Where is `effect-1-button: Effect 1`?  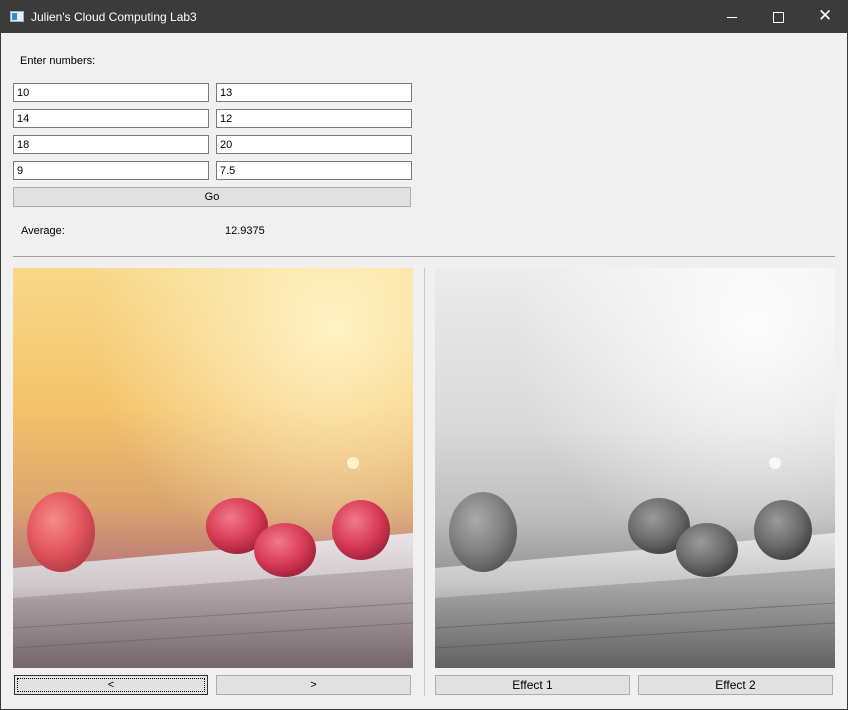
effect-1-button: Effect 1 is located at coordinates (532, 685).